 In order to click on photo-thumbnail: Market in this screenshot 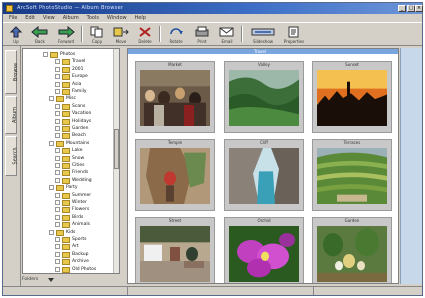, I will do `click(175, 97)`.